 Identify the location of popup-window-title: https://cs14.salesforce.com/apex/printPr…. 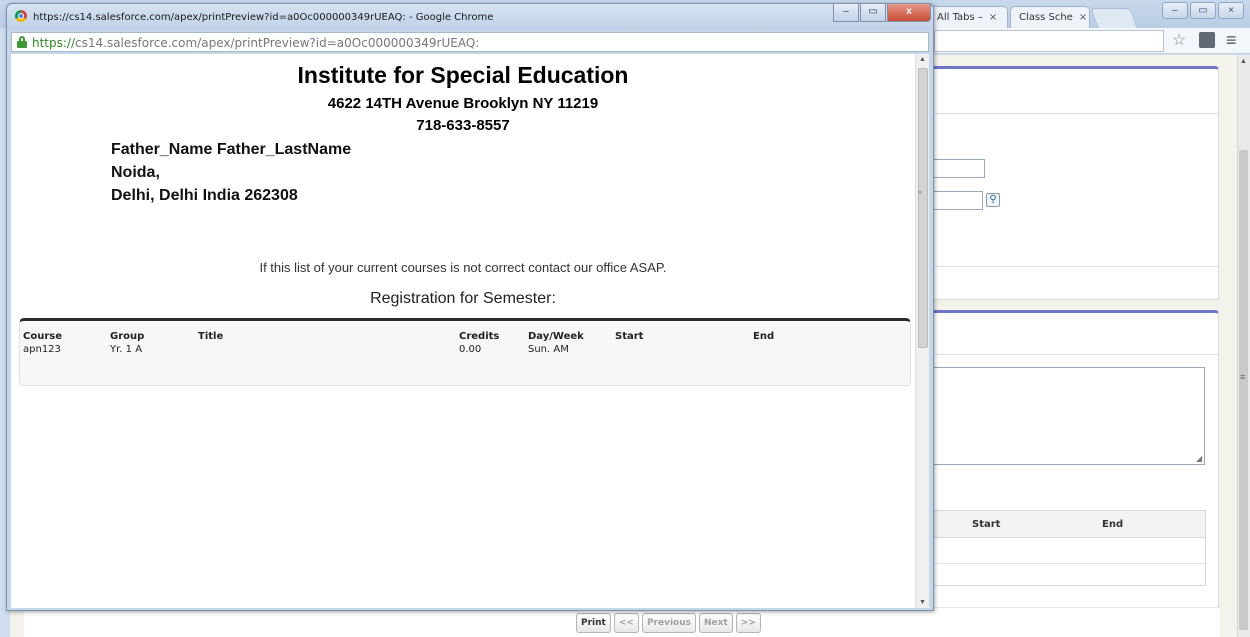
(263, 17).